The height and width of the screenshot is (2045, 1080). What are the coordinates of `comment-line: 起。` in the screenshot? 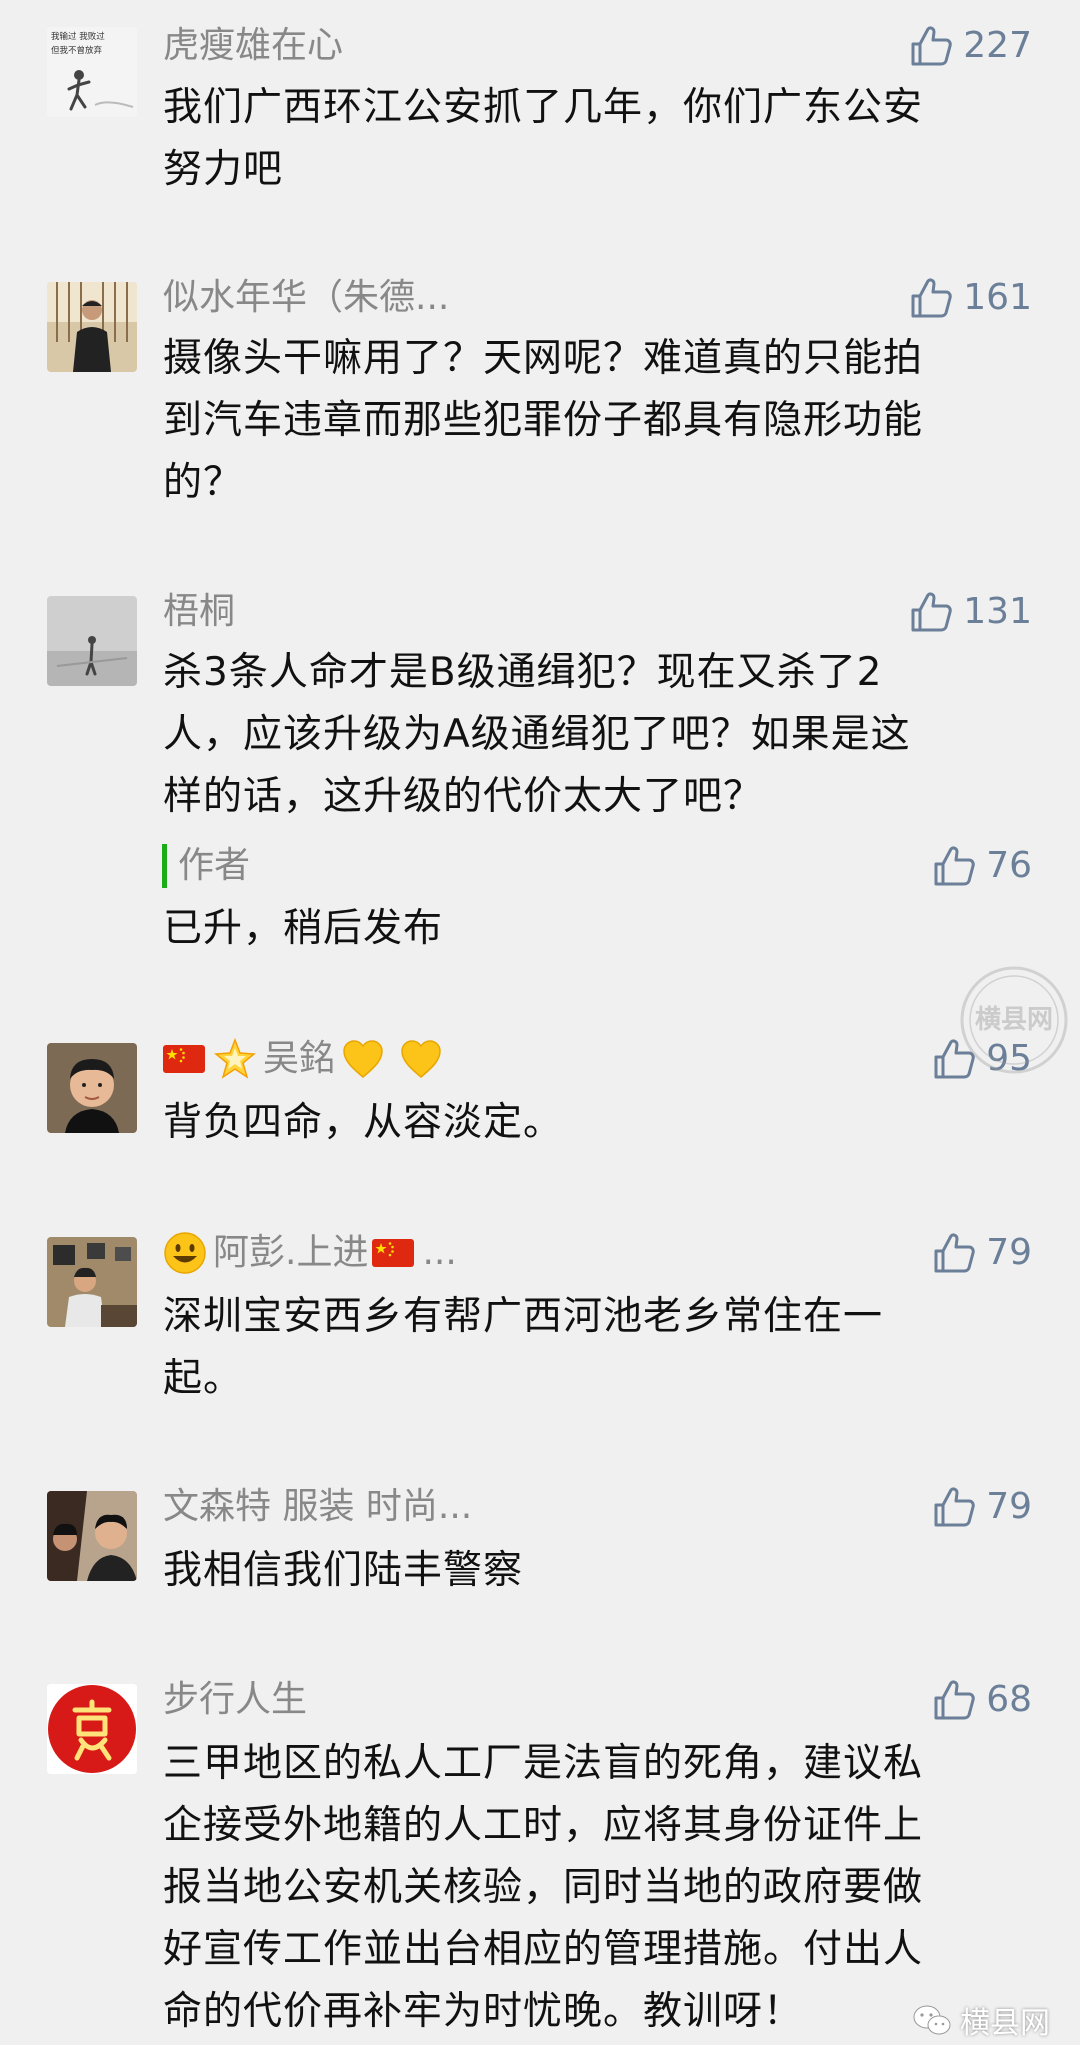 It's located at (203, 1378).